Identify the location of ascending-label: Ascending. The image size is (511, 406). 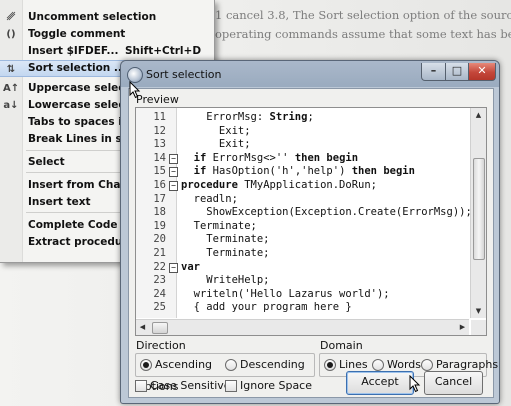
(184, 364).